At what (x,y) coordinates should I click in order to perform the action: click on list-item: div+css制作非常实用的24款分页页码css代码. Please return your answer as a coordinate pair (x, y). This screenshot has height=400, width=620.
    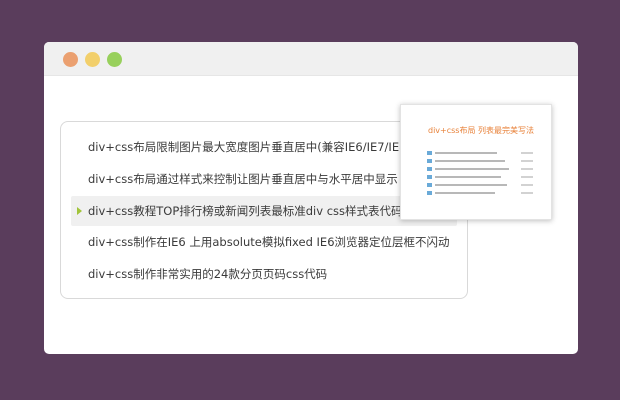
    Looking at the image, I should click on (264, 274).